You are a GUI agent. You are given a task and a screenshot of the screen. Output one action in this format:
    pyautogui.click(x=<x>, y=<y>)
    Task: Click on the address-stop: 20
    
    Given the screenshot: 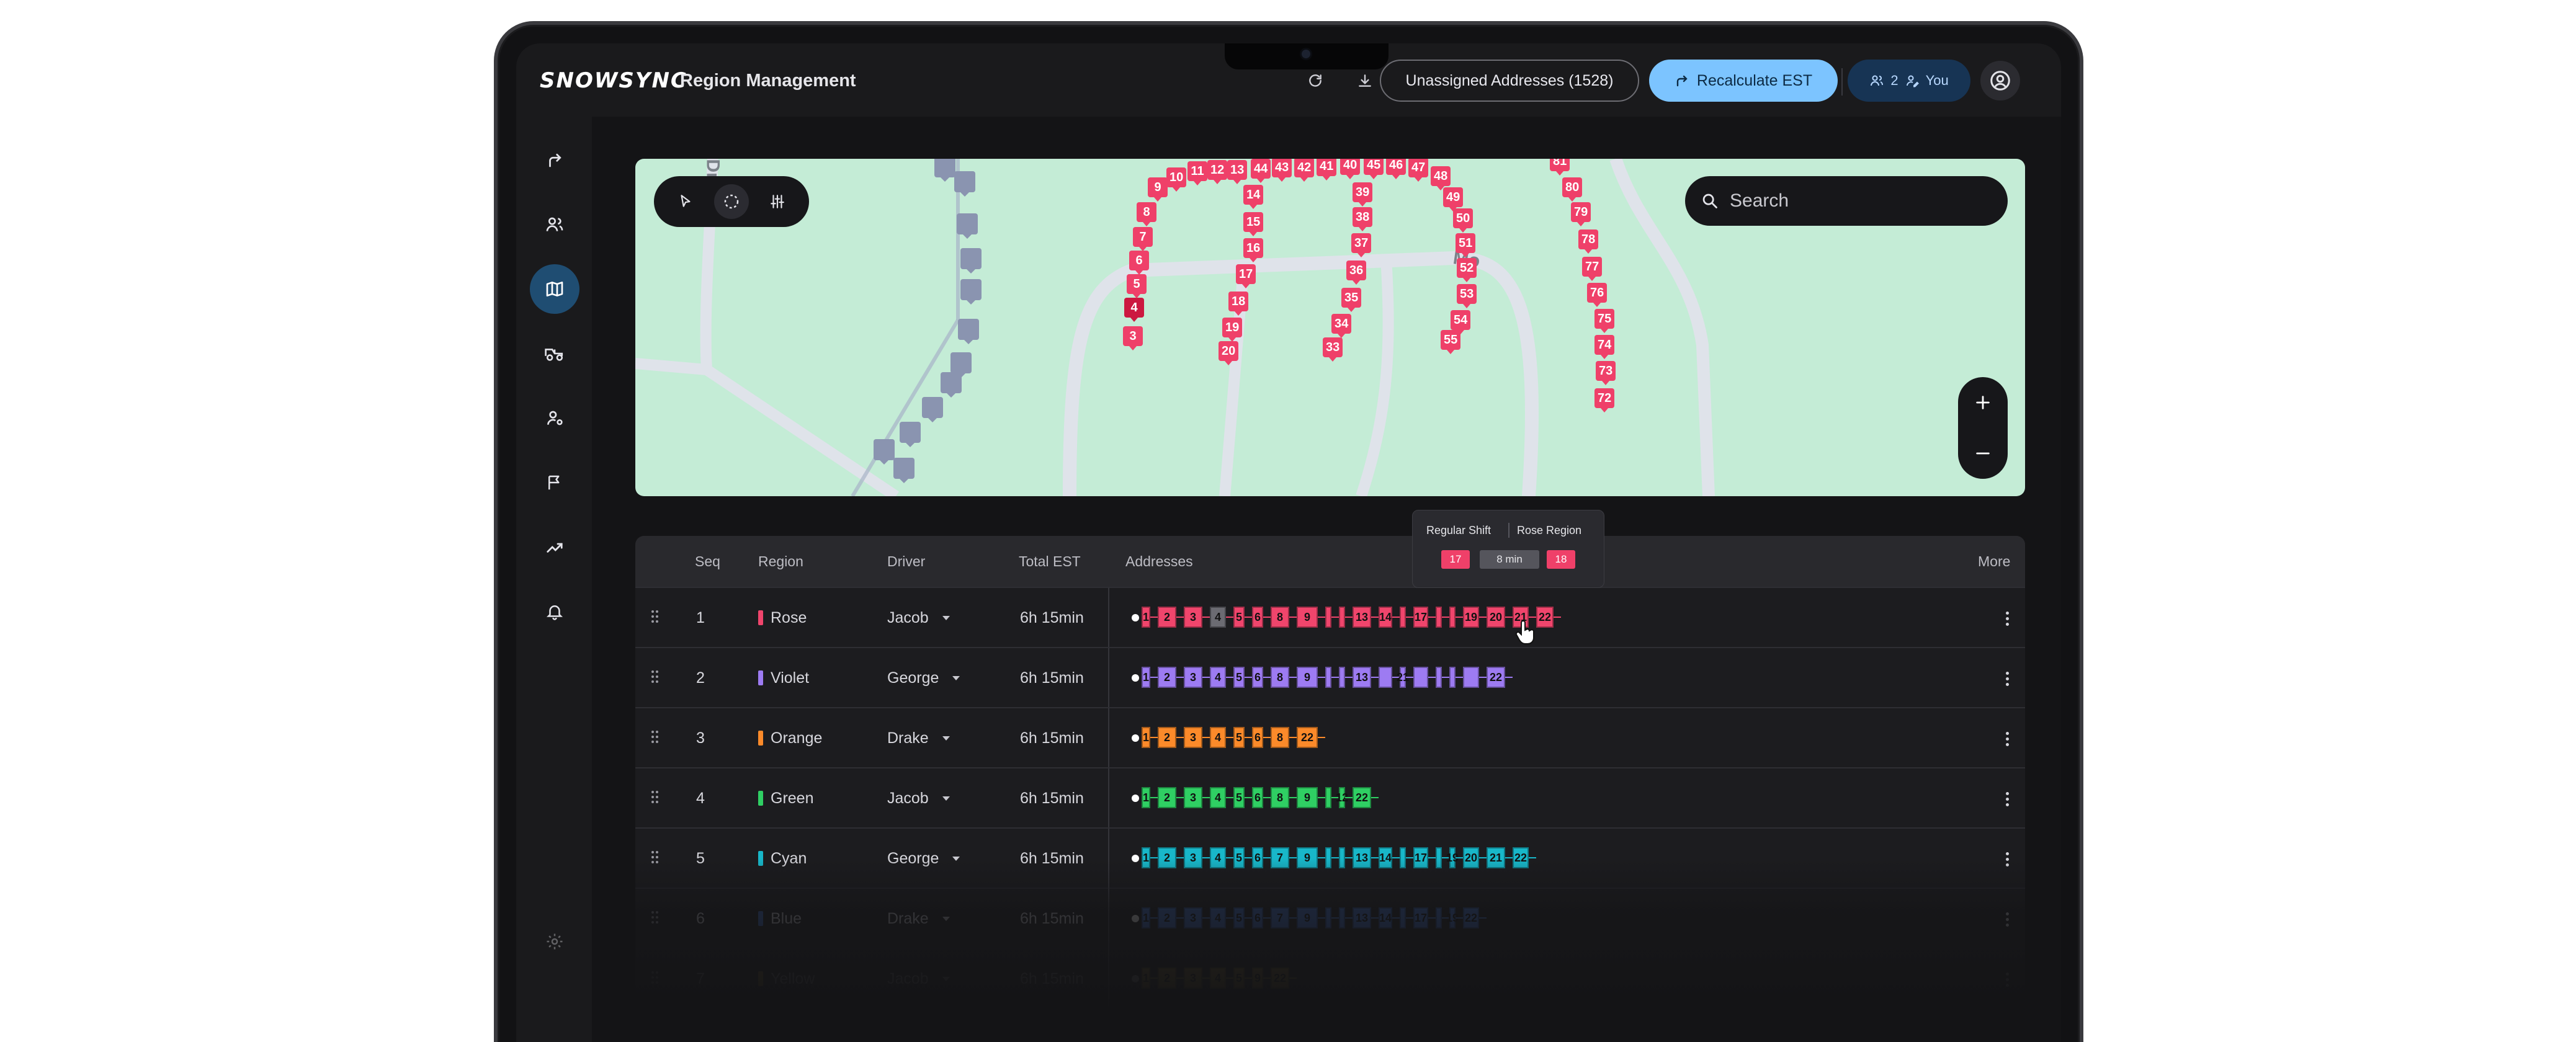 What is the action you would take?
    pyautogui.click(x=1496, y=617)
    